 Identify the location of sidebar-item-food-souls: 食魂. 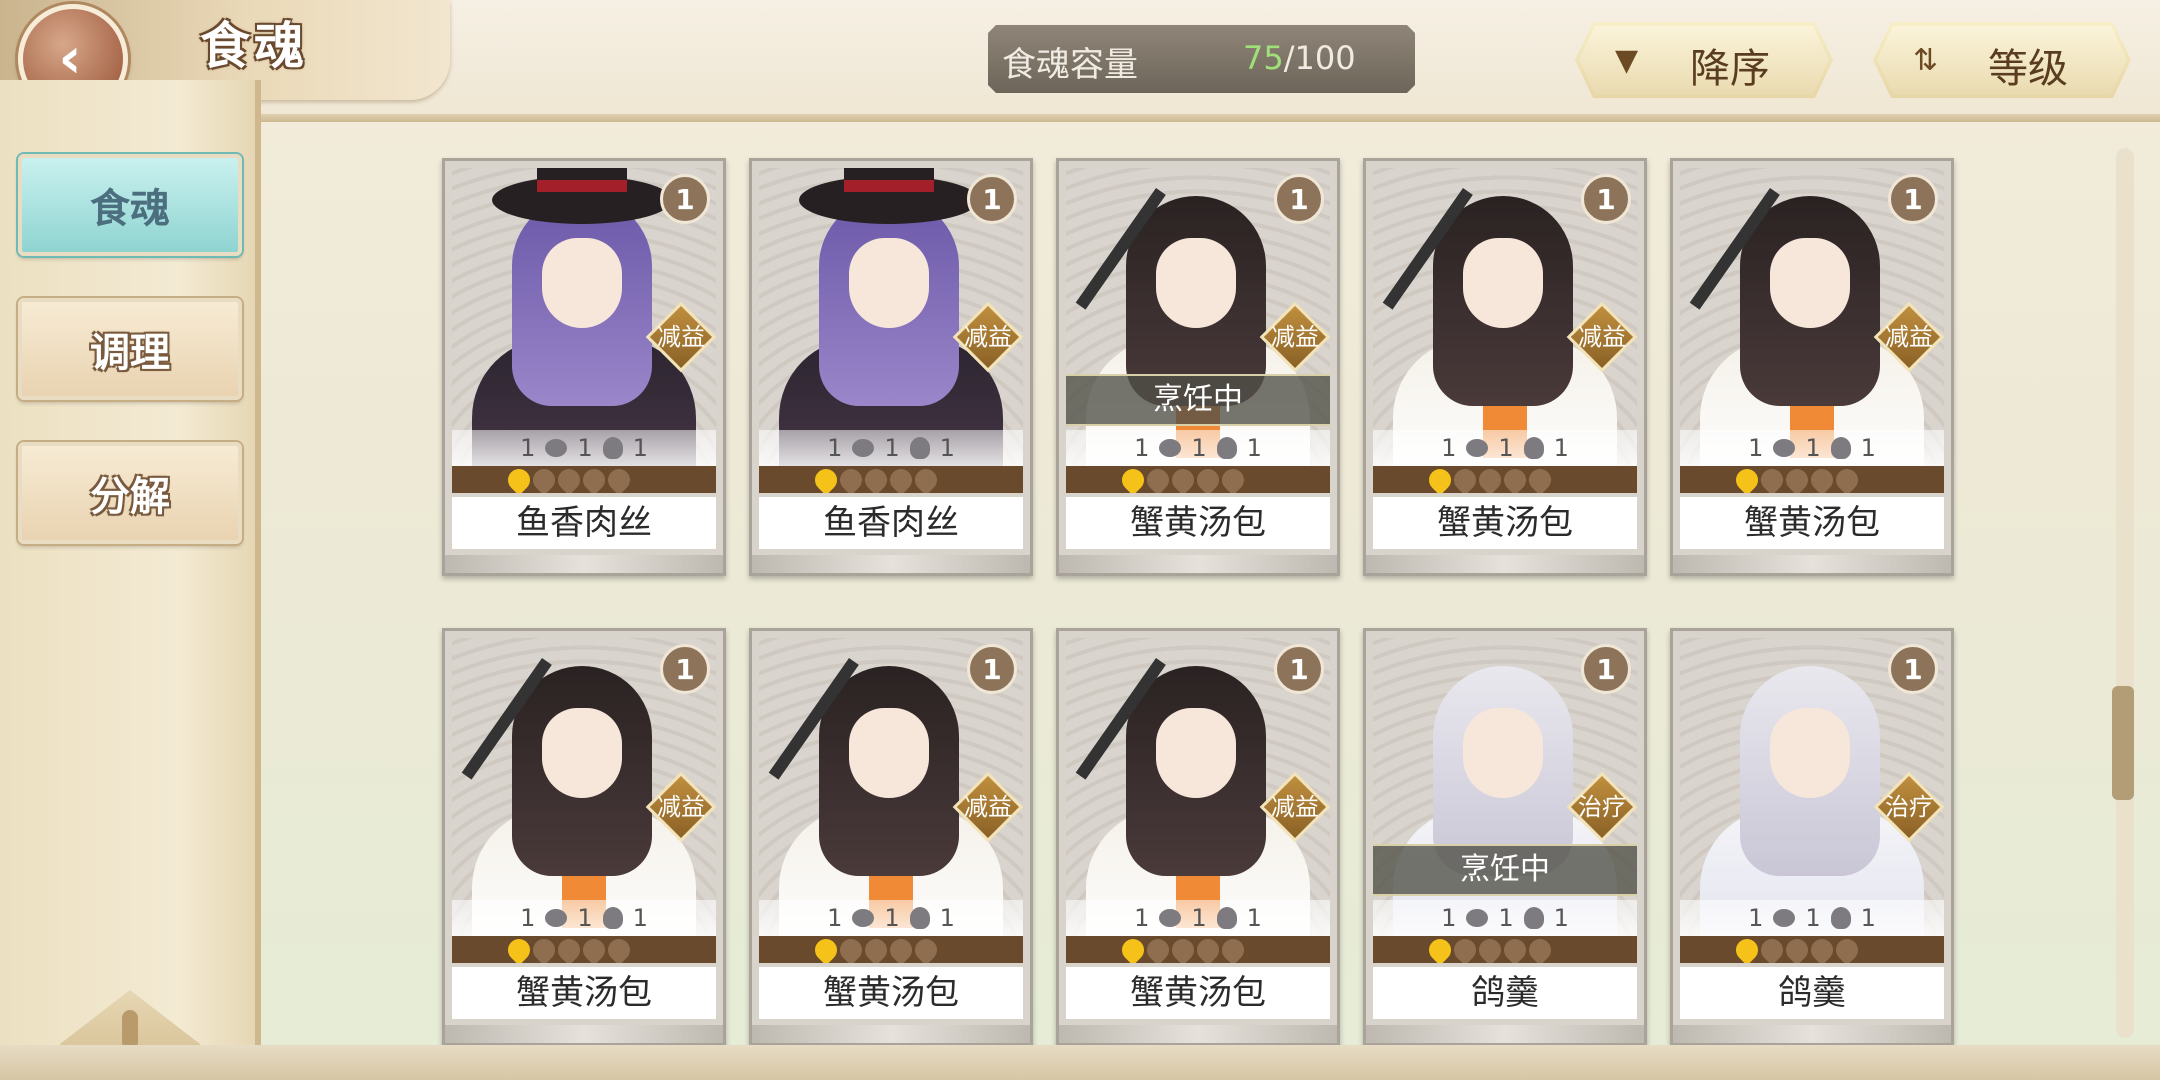
(130, 205).